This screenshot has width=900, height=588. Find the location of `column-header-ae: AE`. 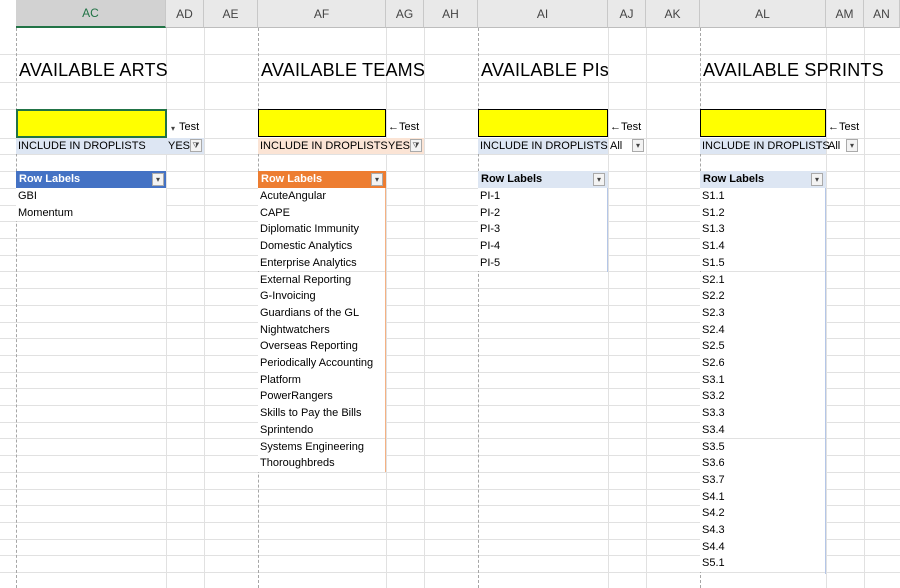

column-header-ae: AE is located at coordinates (231, 14).